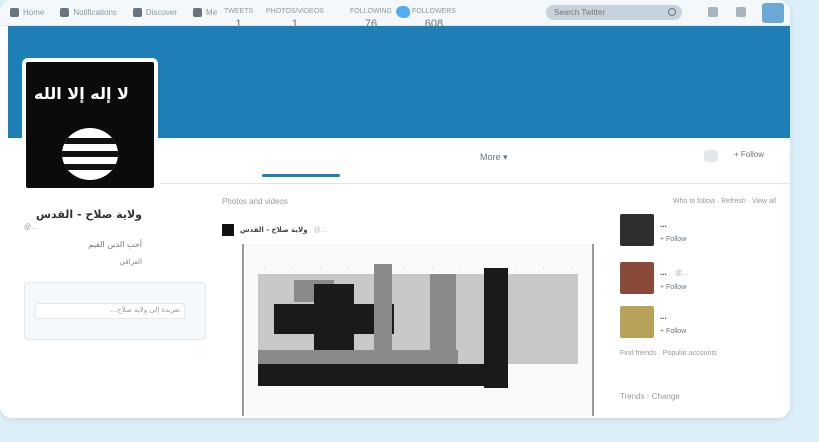  I want to click on media-dots: . . . . . . . . . . . . . ., so click(428, 267).